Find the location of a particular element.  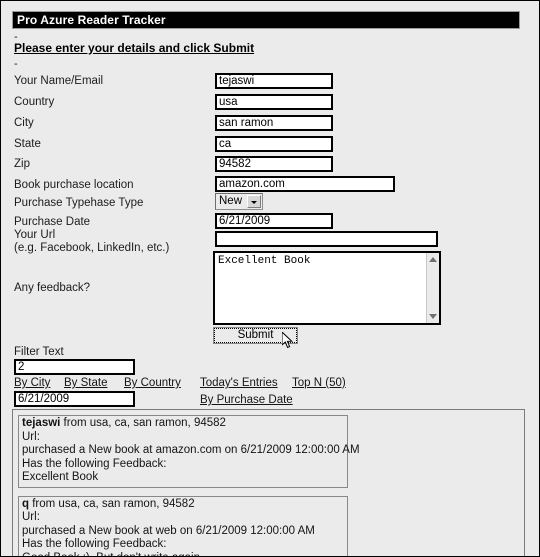

link-top-n: Top N (50) is located at coordinates (319, 383).